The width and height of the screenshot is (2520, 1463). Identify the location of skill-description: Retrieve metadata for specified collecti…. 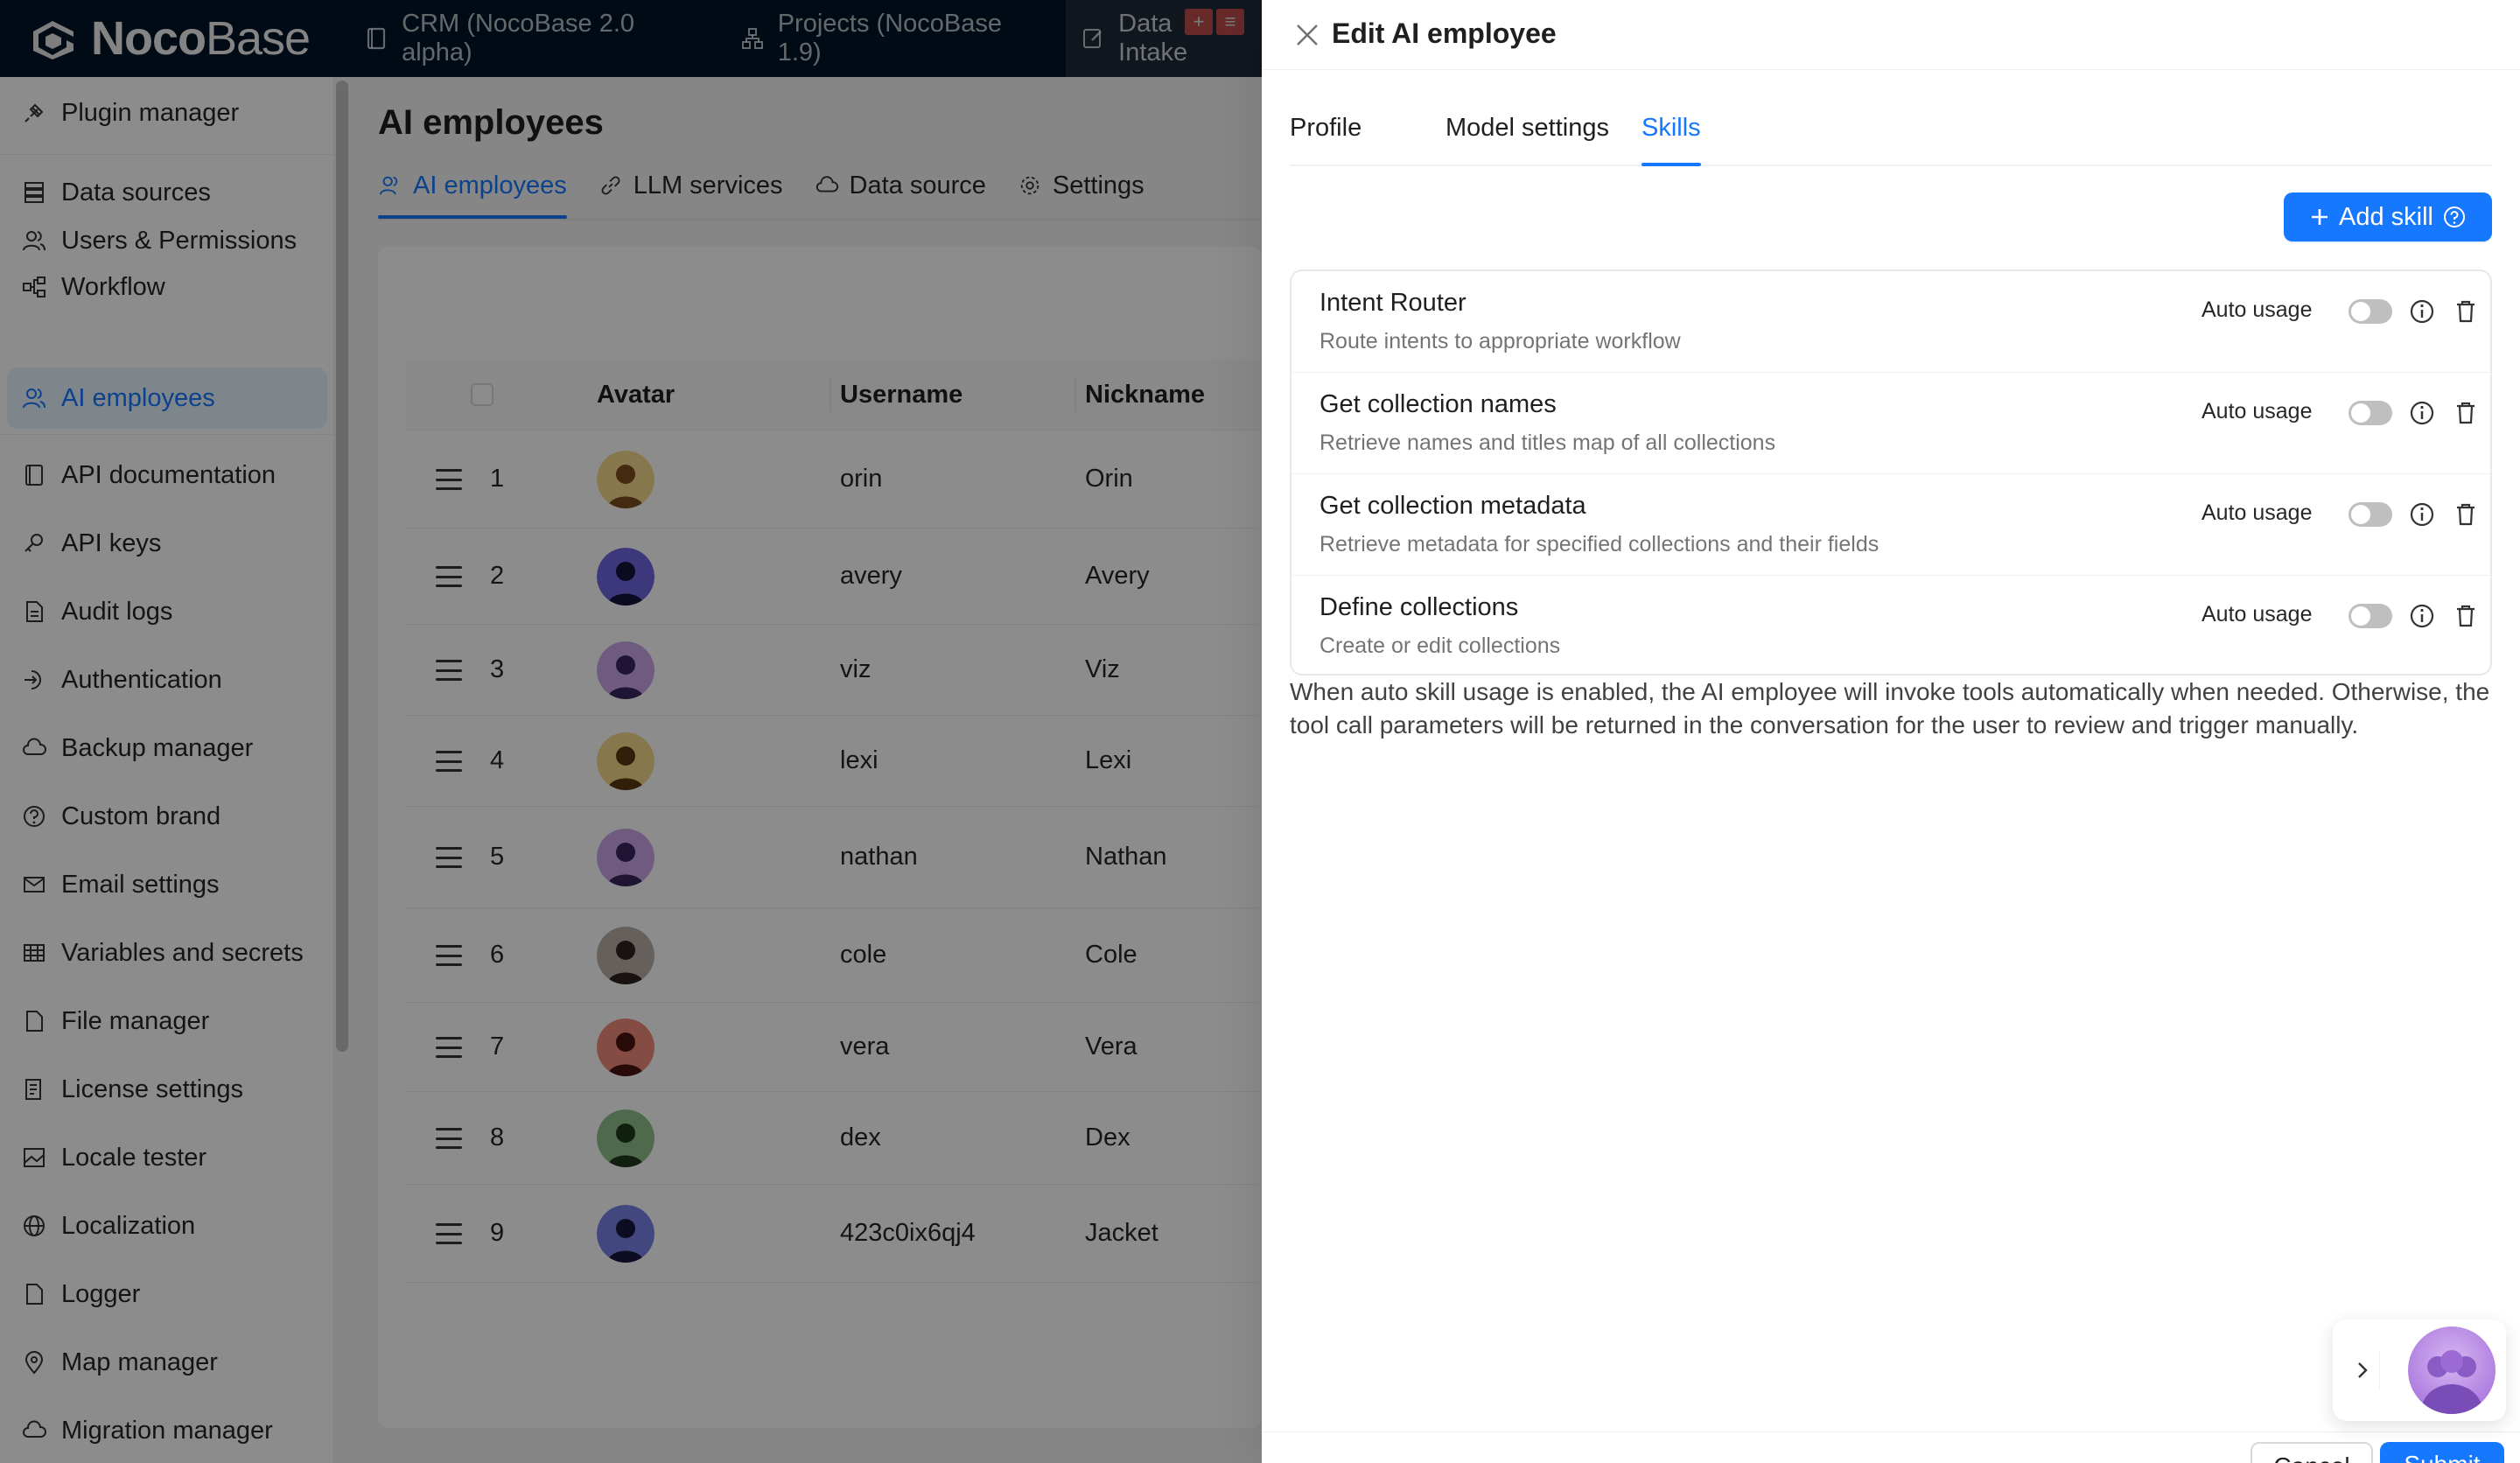
(1600, 544).